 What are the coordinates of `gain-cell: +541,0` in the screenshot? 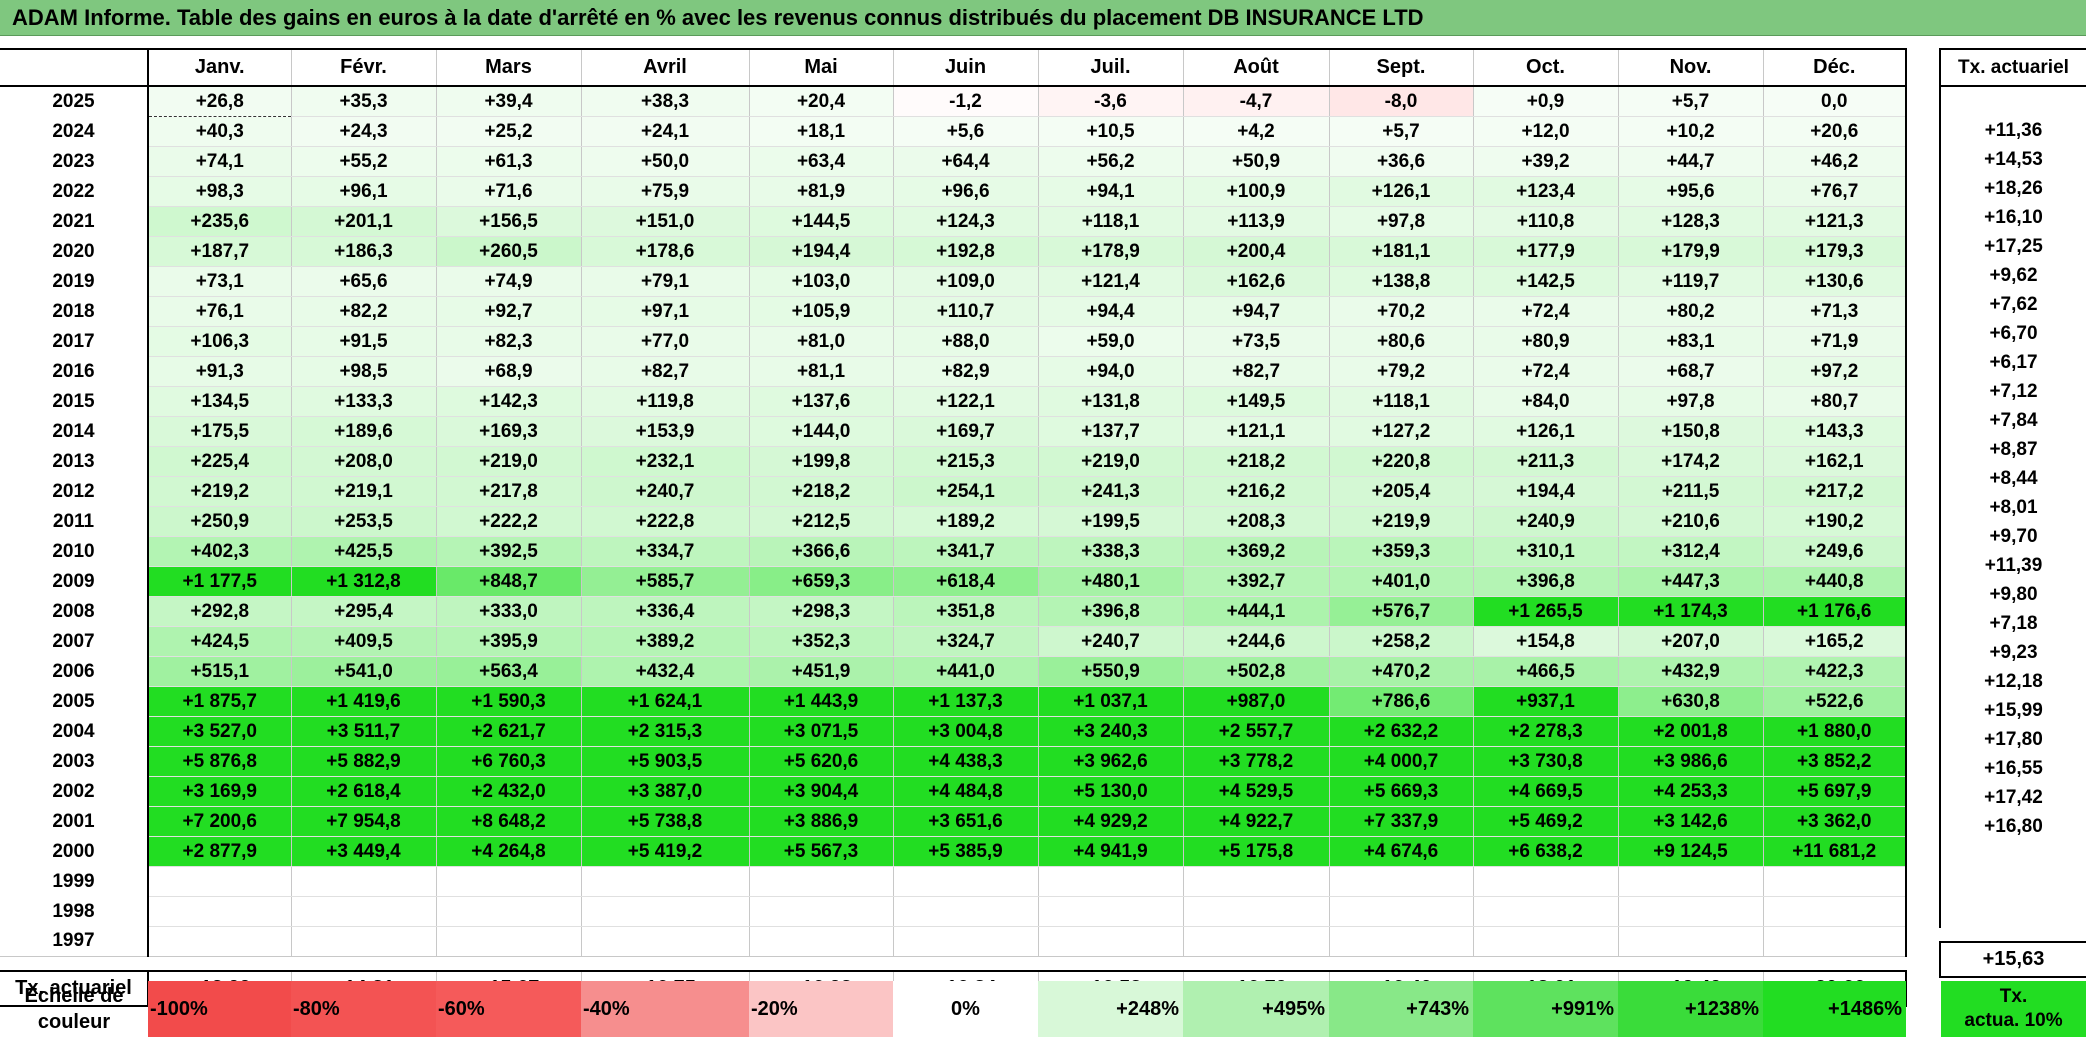 It's located at (363, 671).